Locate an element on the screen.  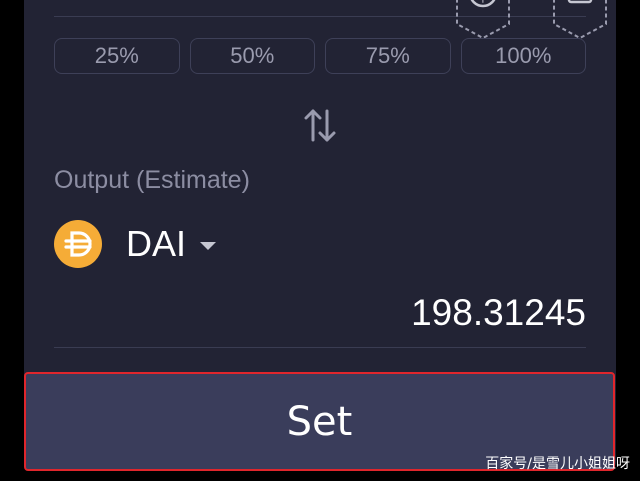
token-name: DAI is located at coordinates (156, 243).